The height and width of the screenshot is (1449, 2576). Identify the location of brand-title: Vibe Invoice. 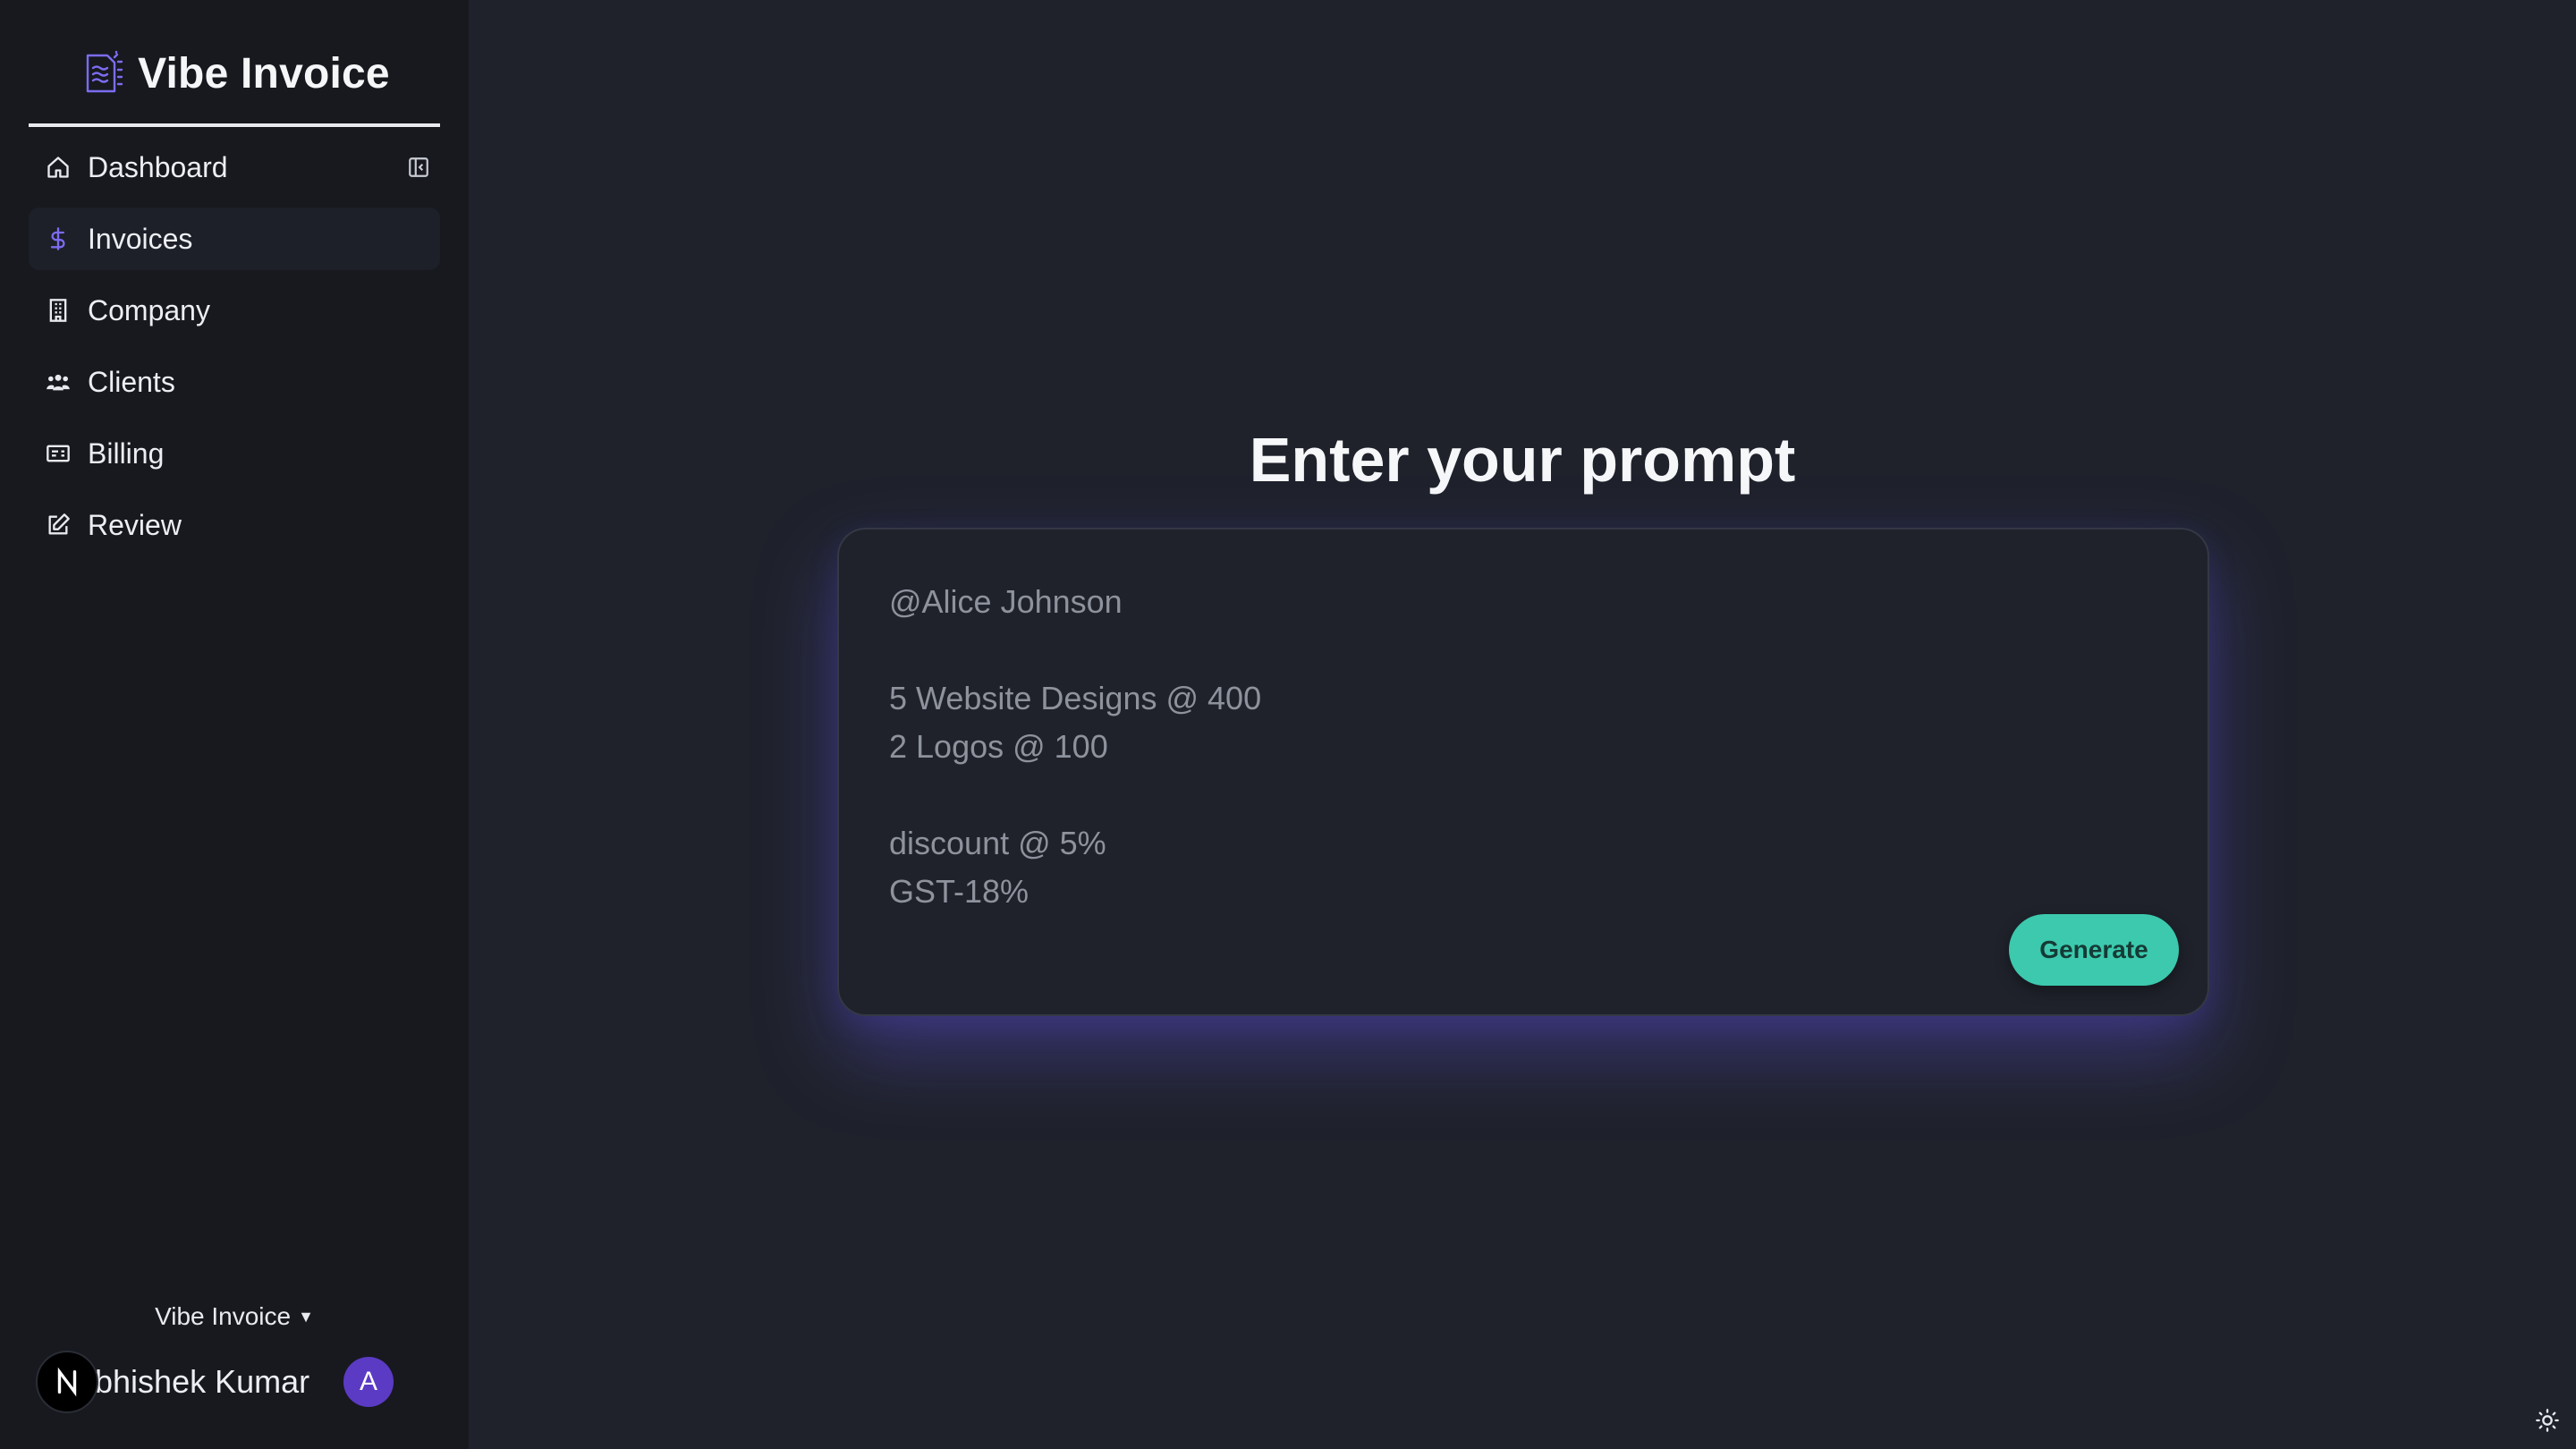
(264, 73).